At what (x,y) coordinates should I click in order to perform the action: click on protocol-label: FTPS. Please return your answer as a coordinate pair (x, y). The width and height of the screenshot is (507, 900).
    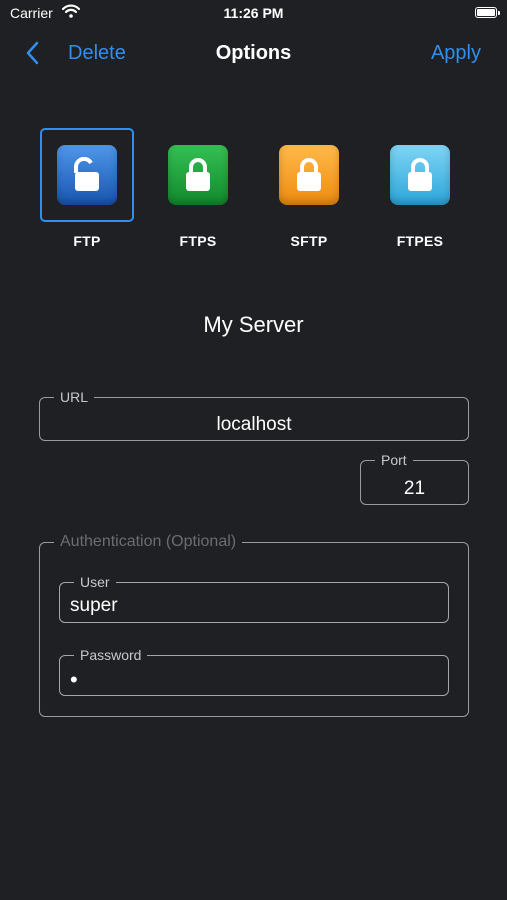
    Looking at the image, I should click on (198, 241).